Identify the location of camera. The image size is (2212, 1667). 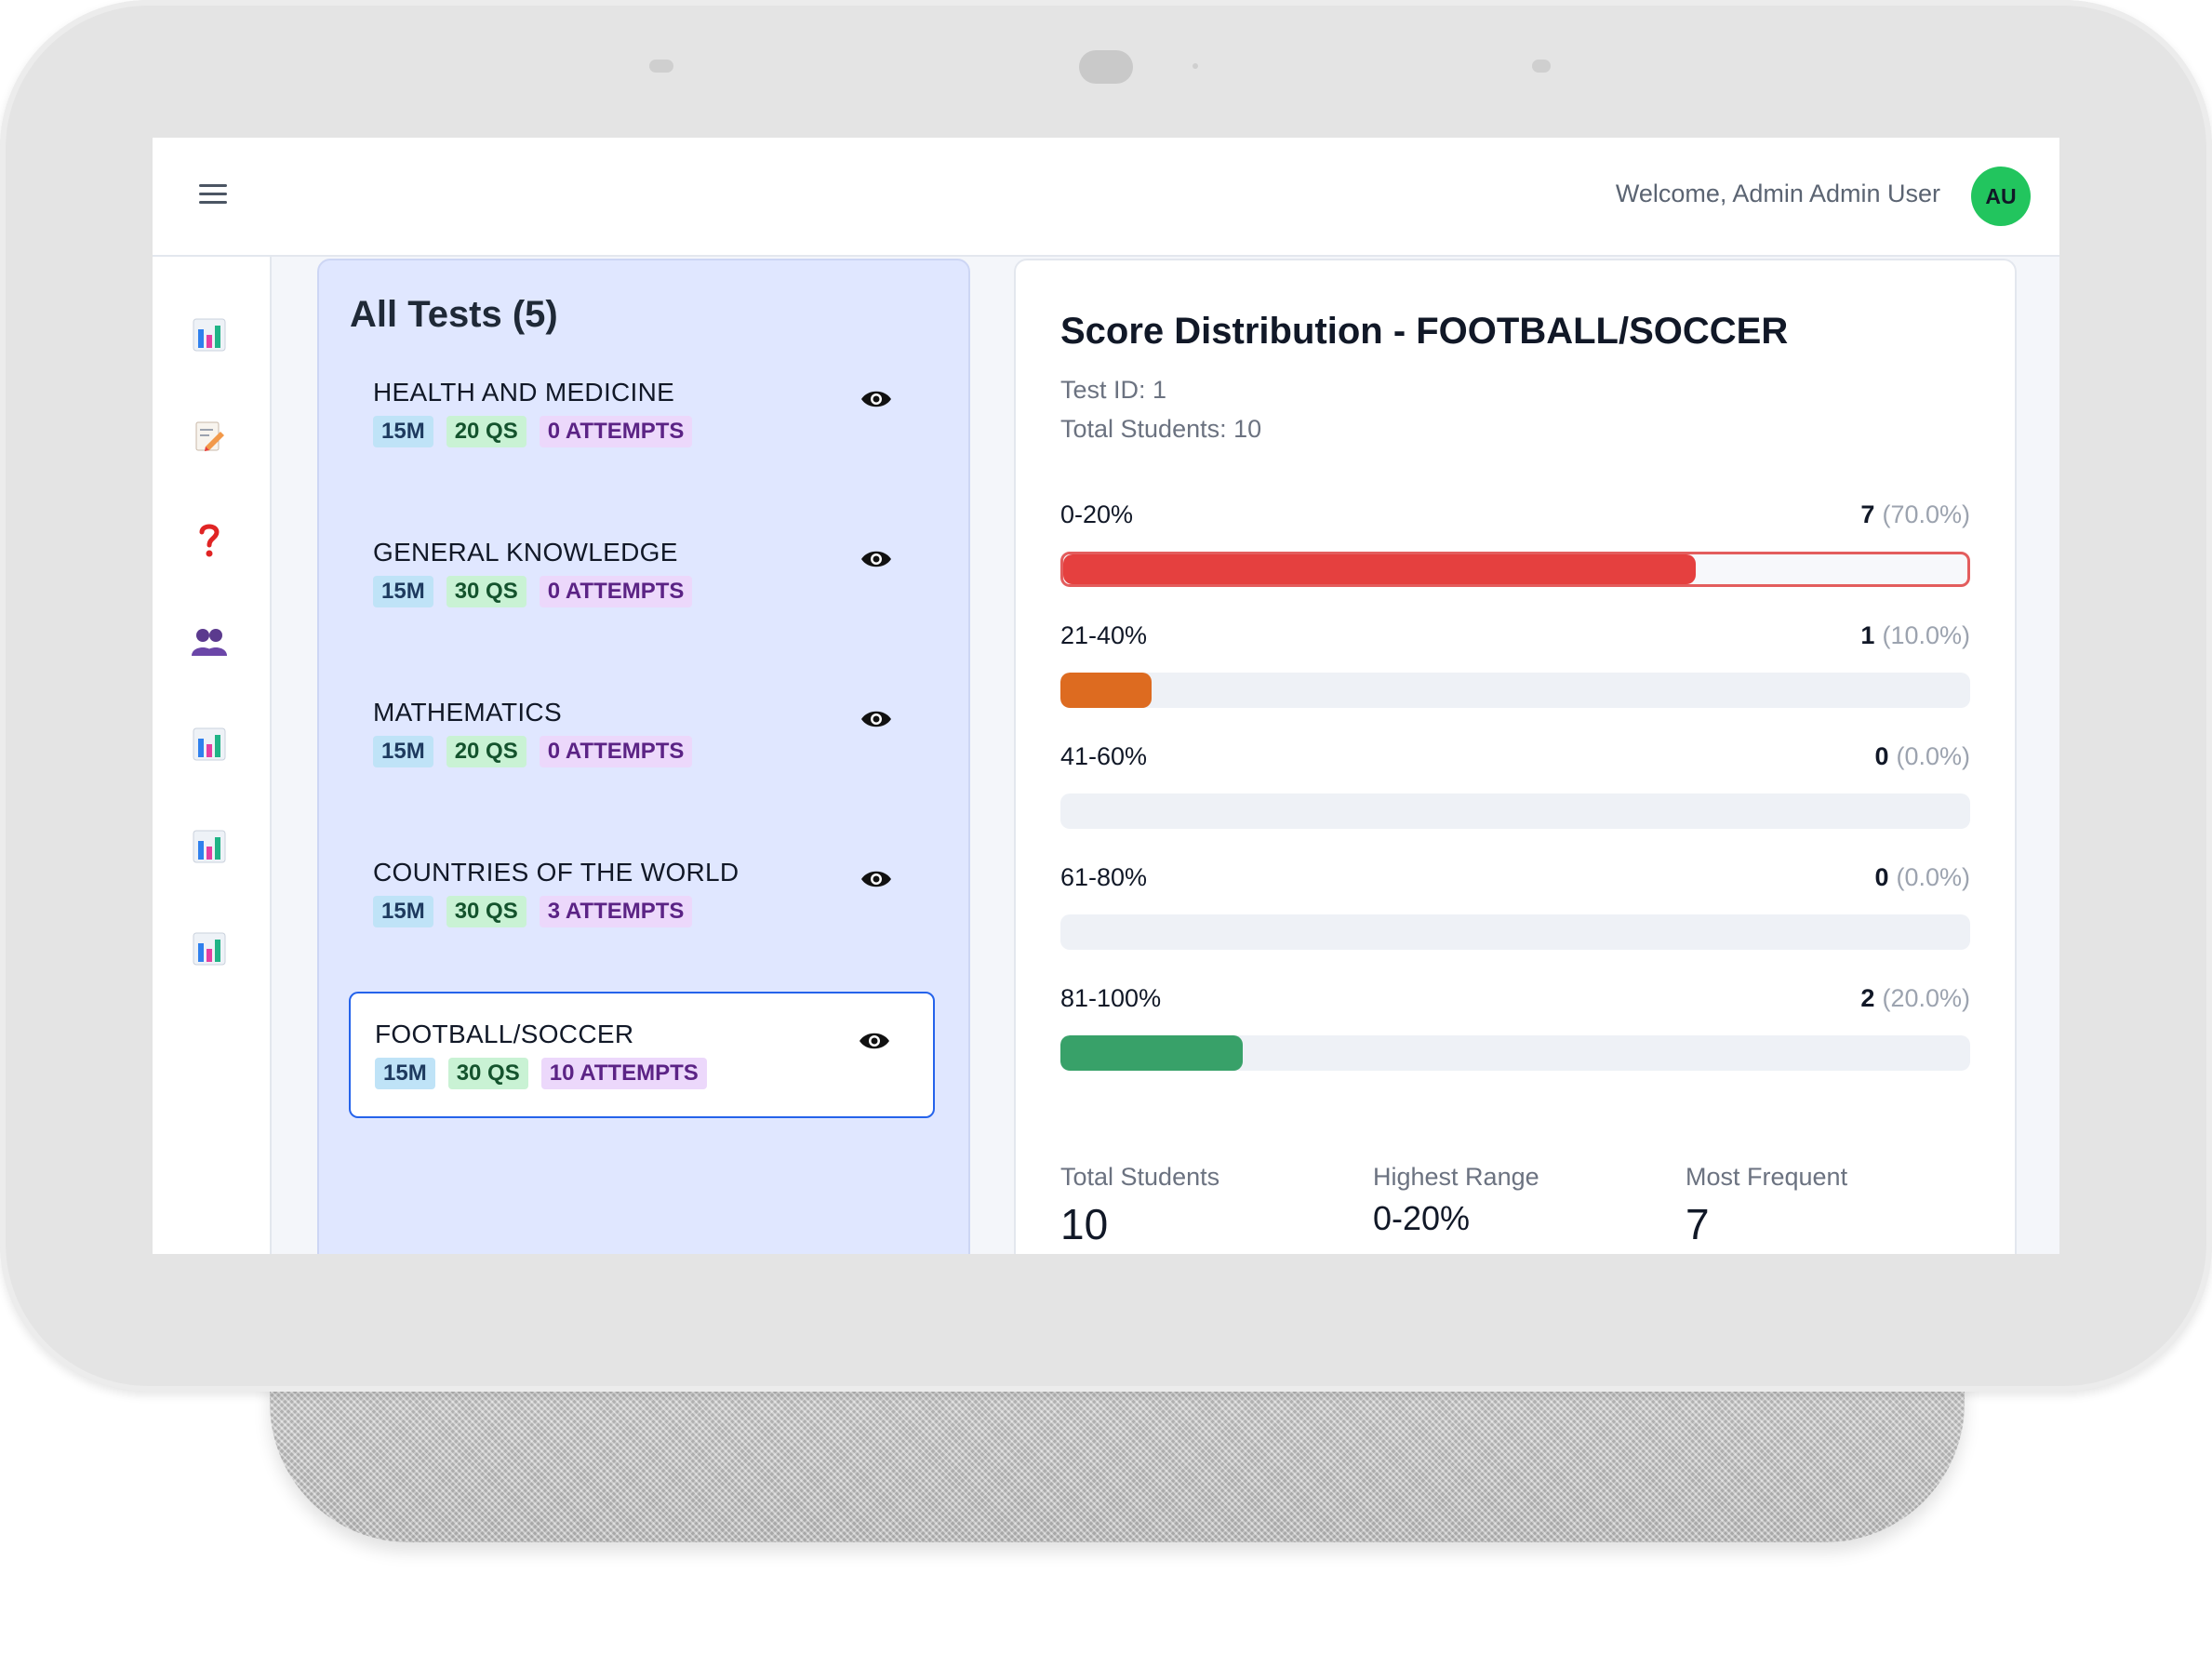
(1106, 67).